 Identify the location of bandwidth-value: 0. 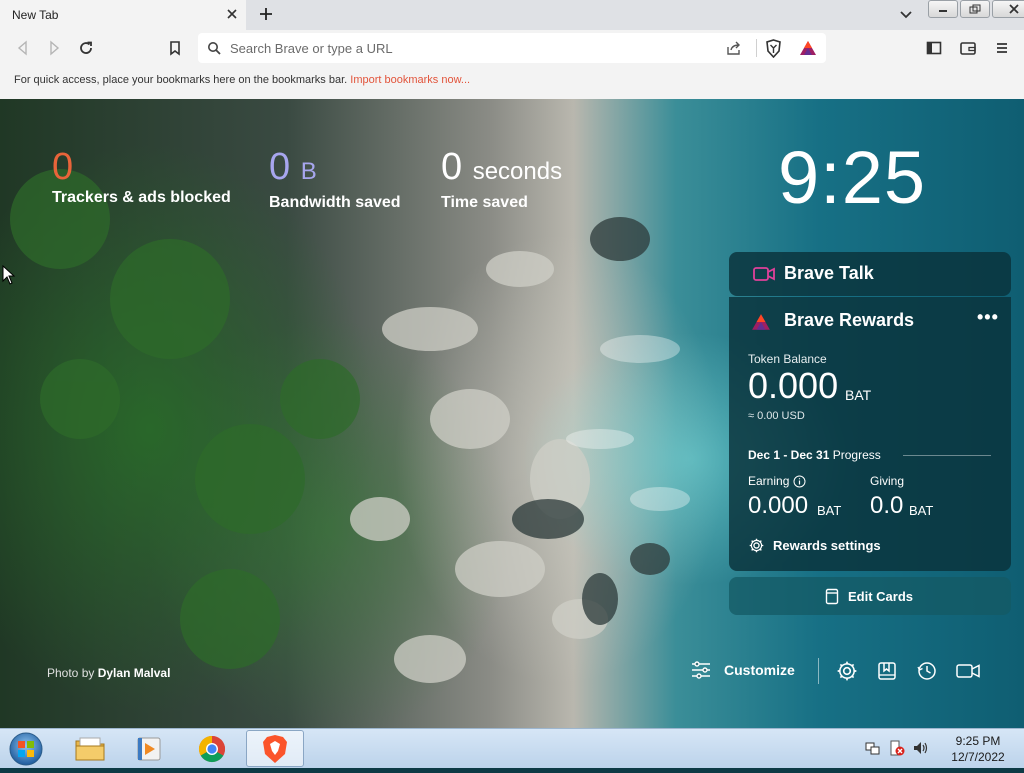
(280, 167).